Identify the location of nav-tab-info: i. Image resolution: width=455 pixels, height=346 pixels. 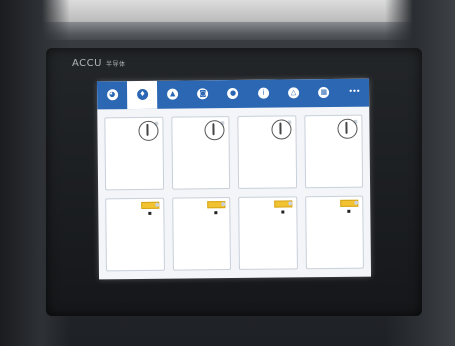
(263, 94).